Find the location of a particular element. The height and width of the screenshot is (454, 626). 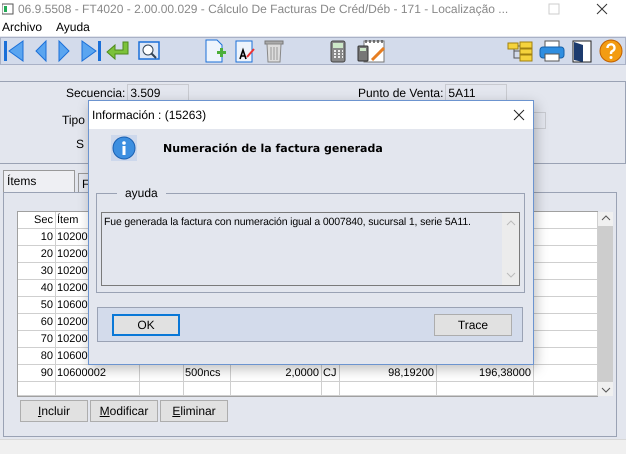

printer-icon is located at coordinates (552, 51).